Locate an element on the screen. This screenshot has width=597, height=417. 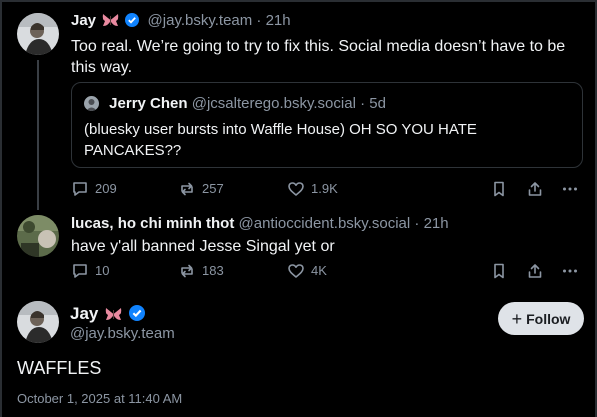
like-button: 1.9K is located at coordinates (312, 189).